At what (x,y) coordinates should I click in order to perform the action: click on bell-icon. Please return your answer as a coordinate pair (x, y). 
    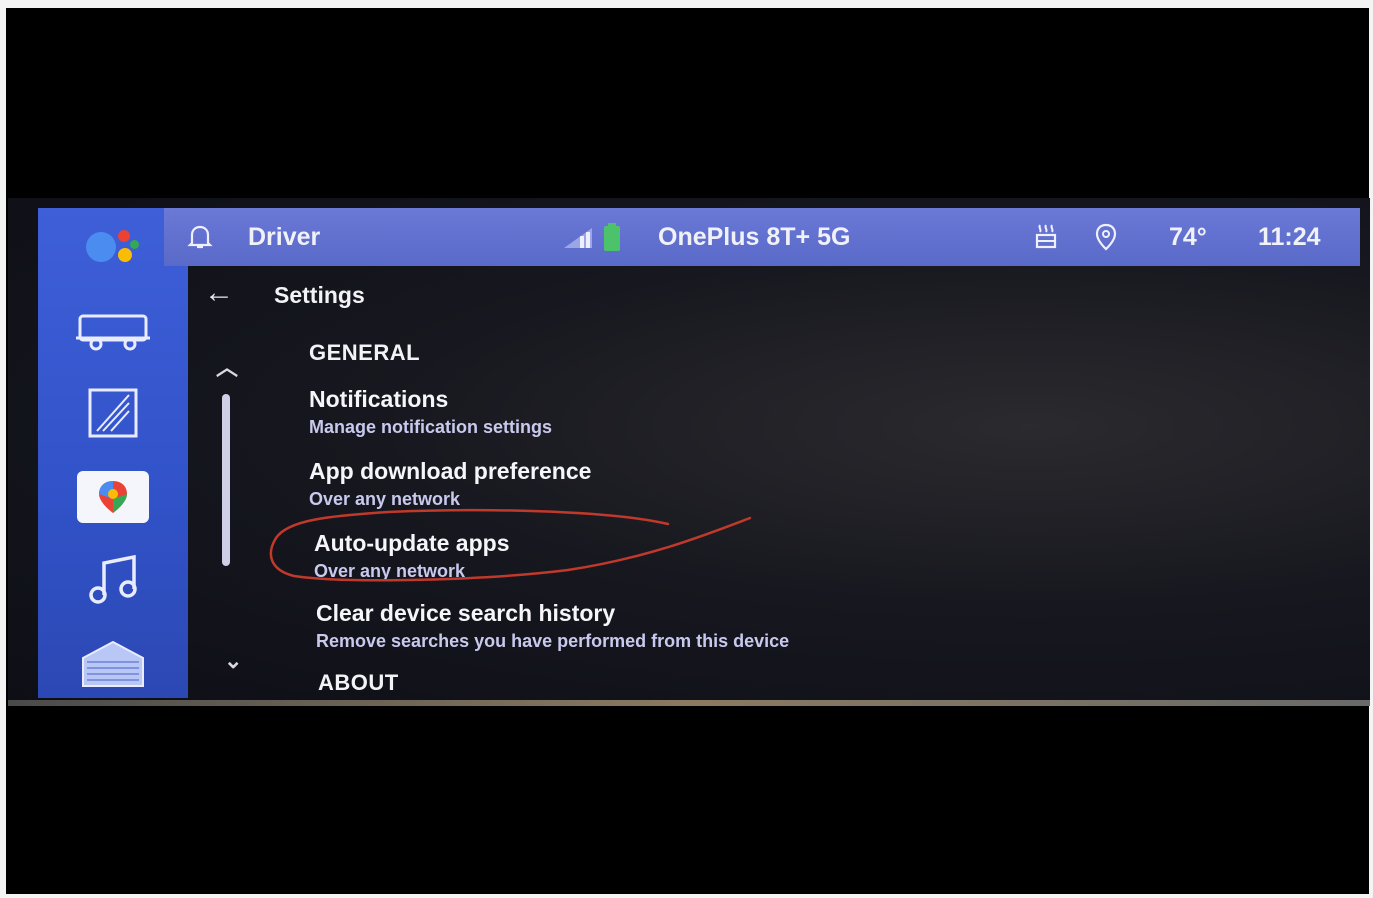
    Looking at the image, I should click on (200, 237).